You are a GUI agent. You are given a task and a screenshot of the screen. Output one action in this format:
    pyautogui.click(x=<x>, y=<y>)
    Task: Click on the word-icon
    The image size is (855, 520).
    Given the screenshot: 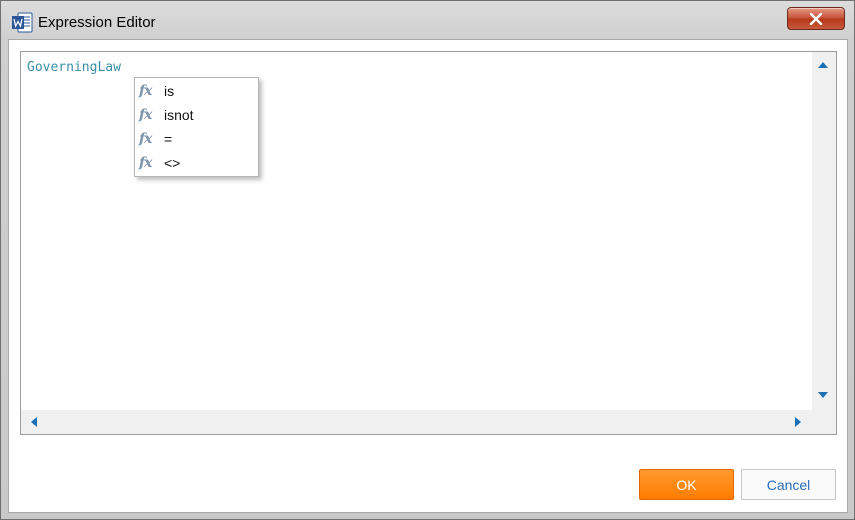 What is the action you would take?
    pyautogui.click(x=22, y=22)
    